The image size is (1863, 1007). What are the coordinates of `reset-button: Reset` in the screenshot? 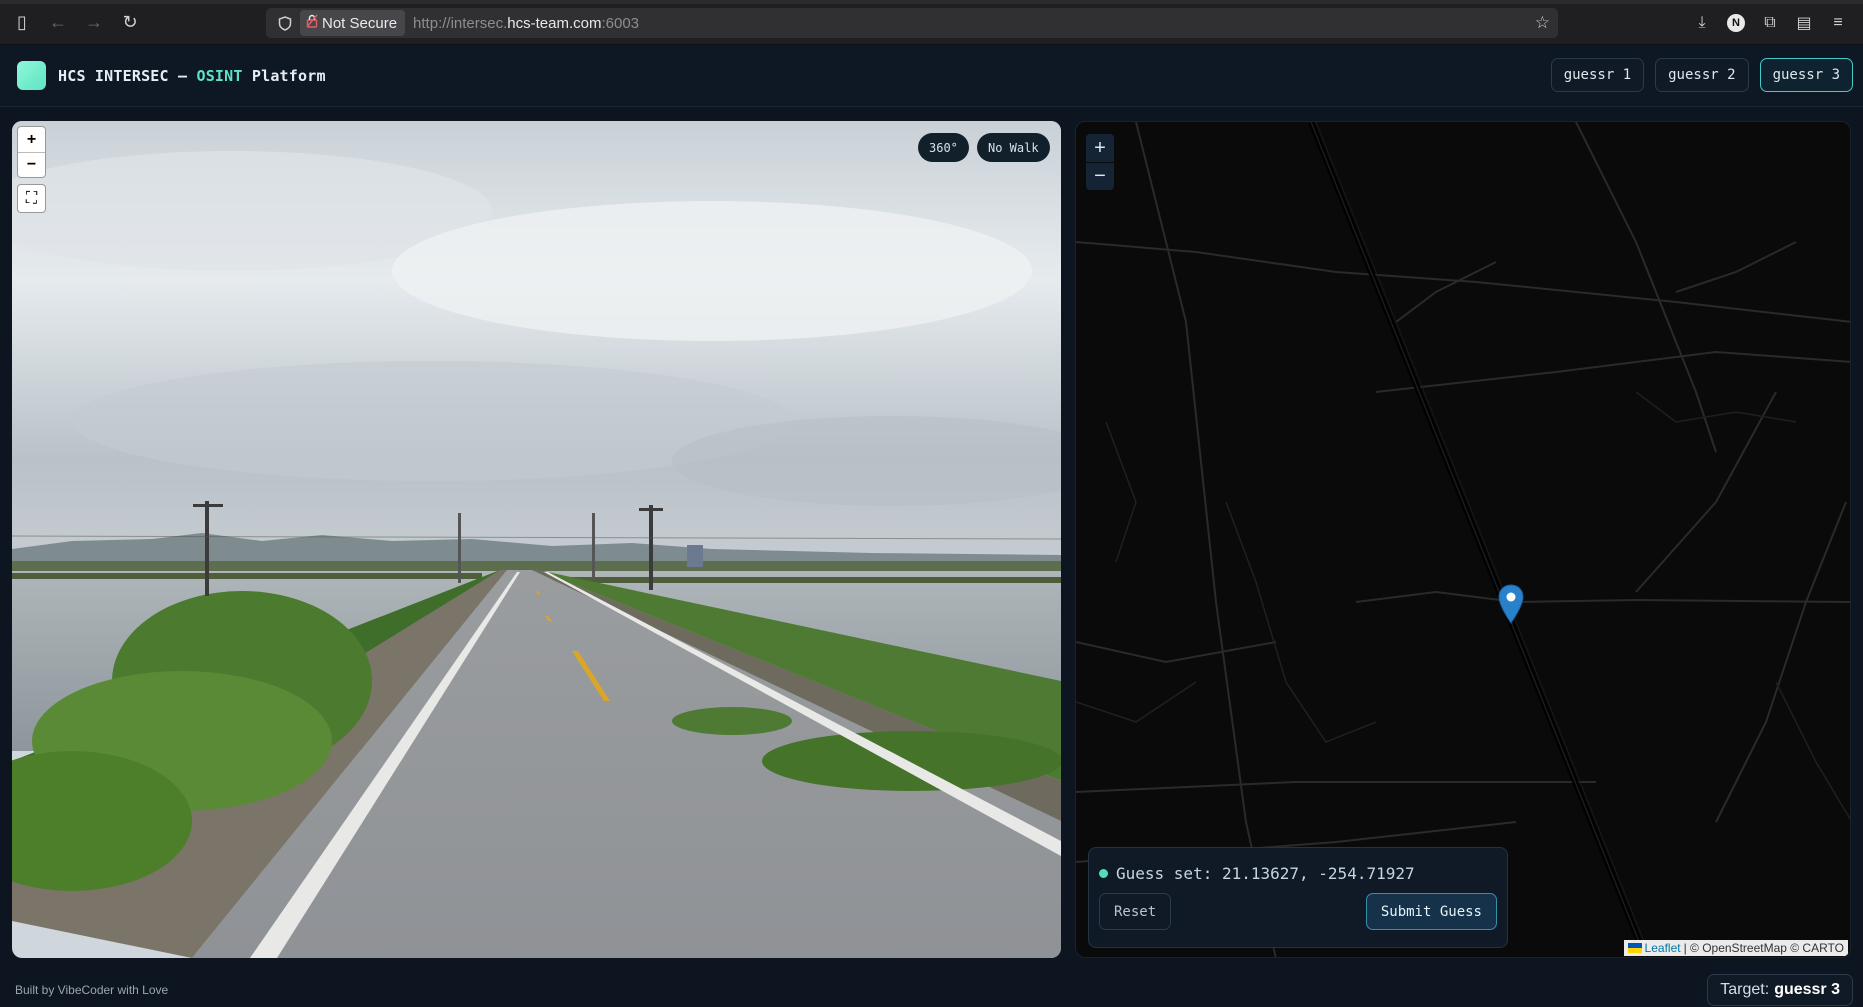 It's located at (1135, 911).